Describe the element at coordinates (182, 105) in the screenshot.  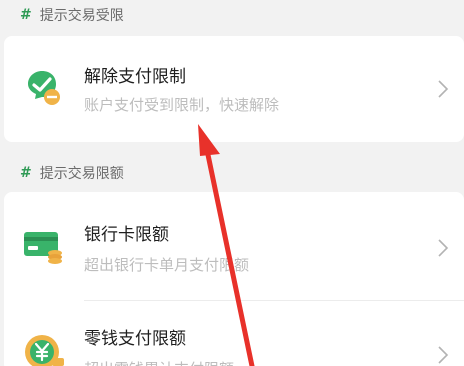
I see `item-subtitle: 账户支付受到限制，快速解除` at that location.